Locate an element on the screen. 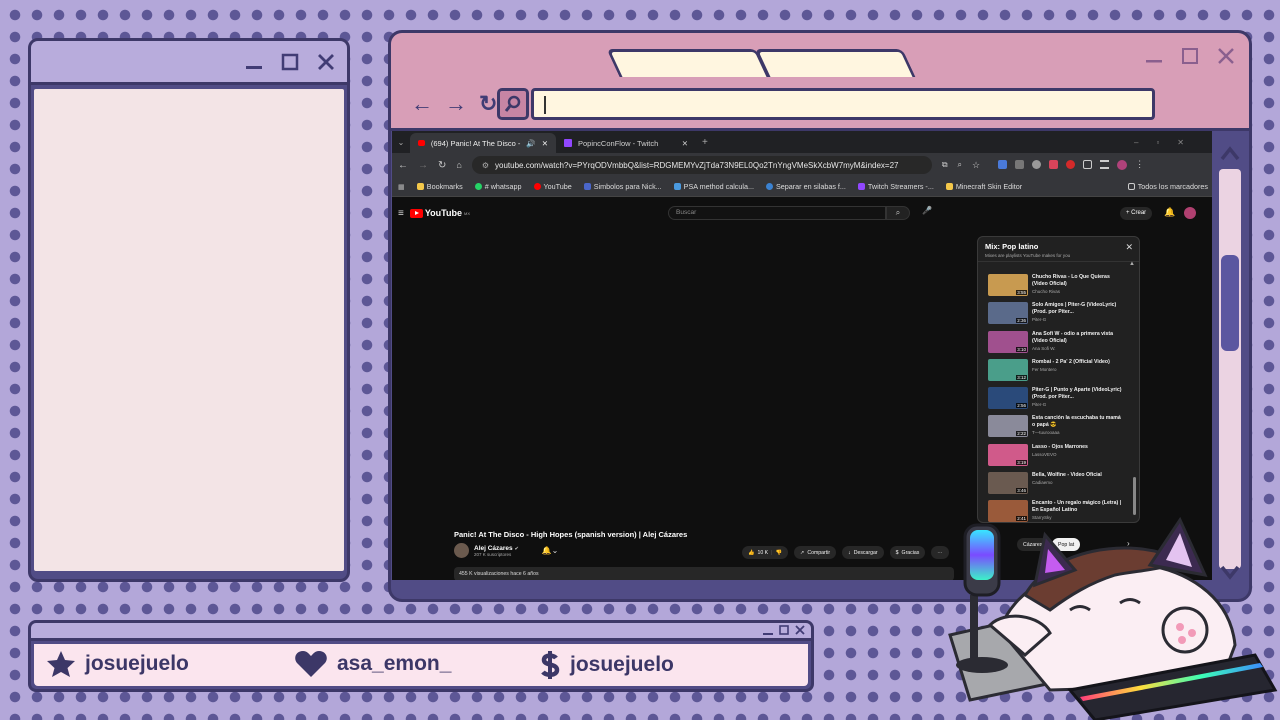 The height and width of the screenshot is (720, 1280). bookmark-item: # whatsapp is located at coordinates (498, 186).